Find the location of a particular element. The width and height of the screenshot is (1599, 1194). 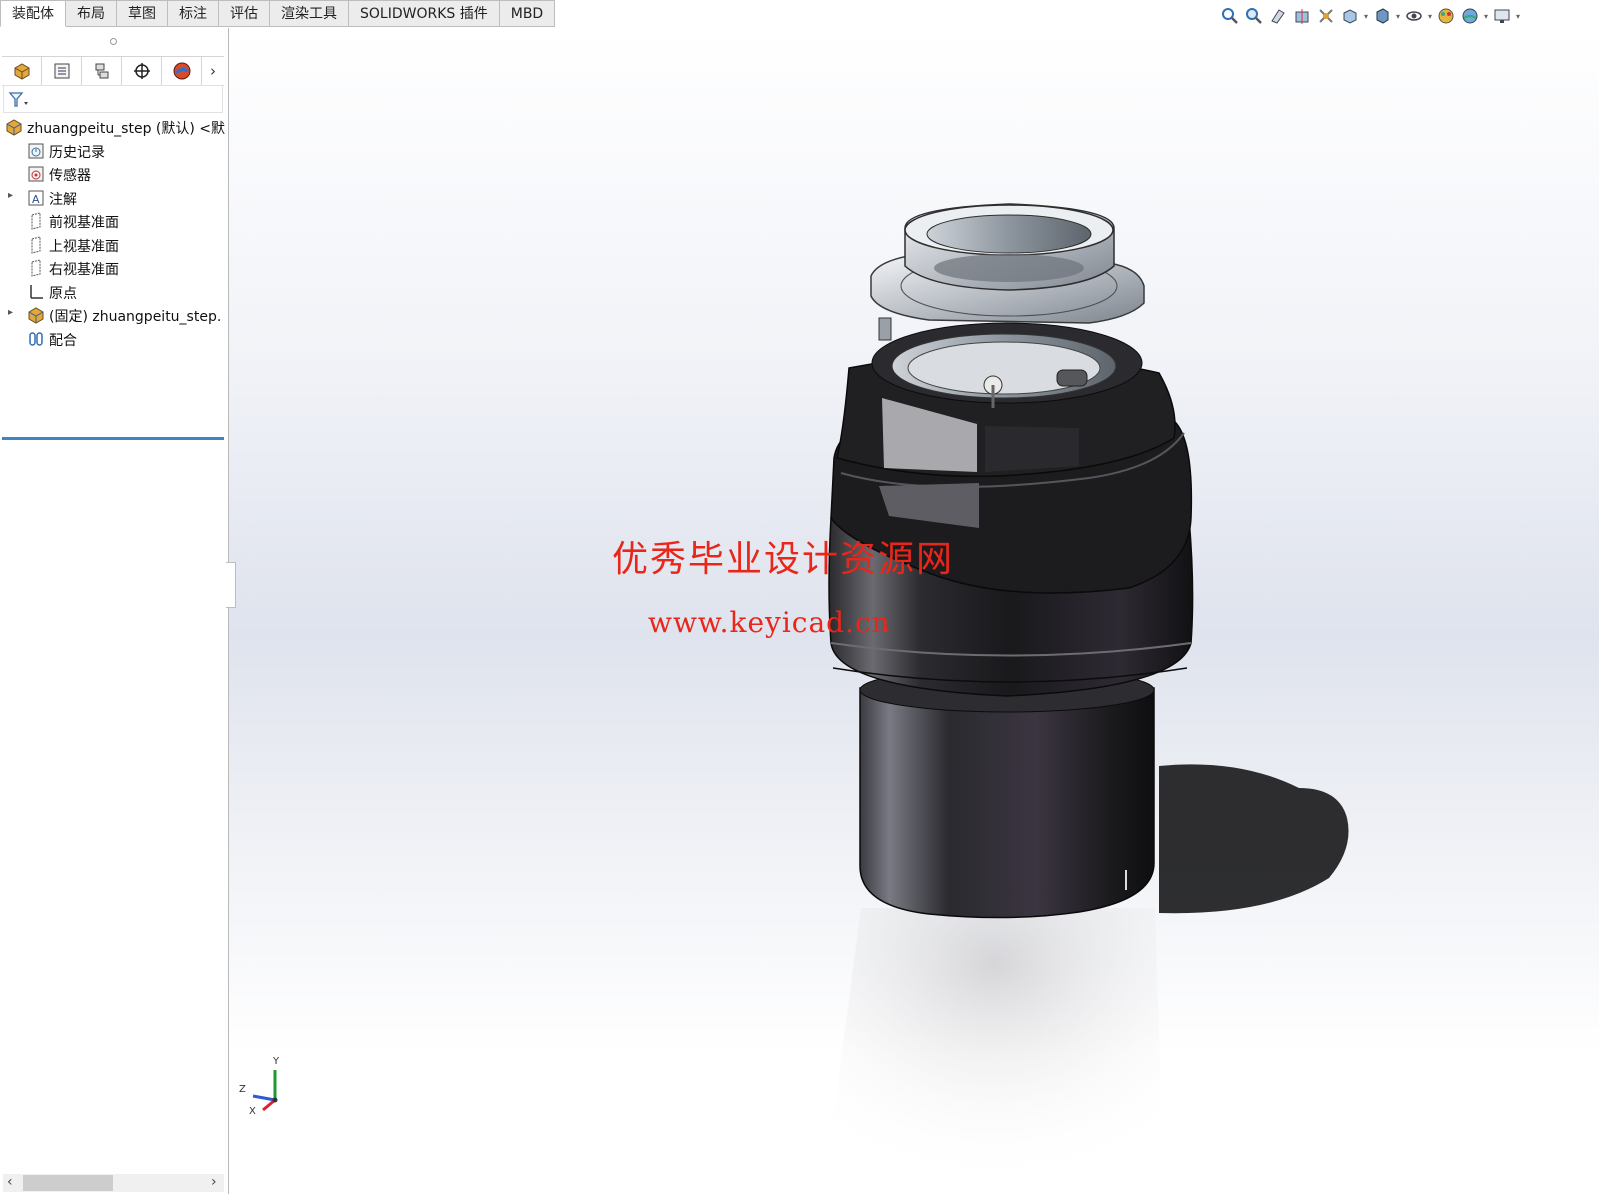

manager-tabs: › is located at coordinates (113, 71).